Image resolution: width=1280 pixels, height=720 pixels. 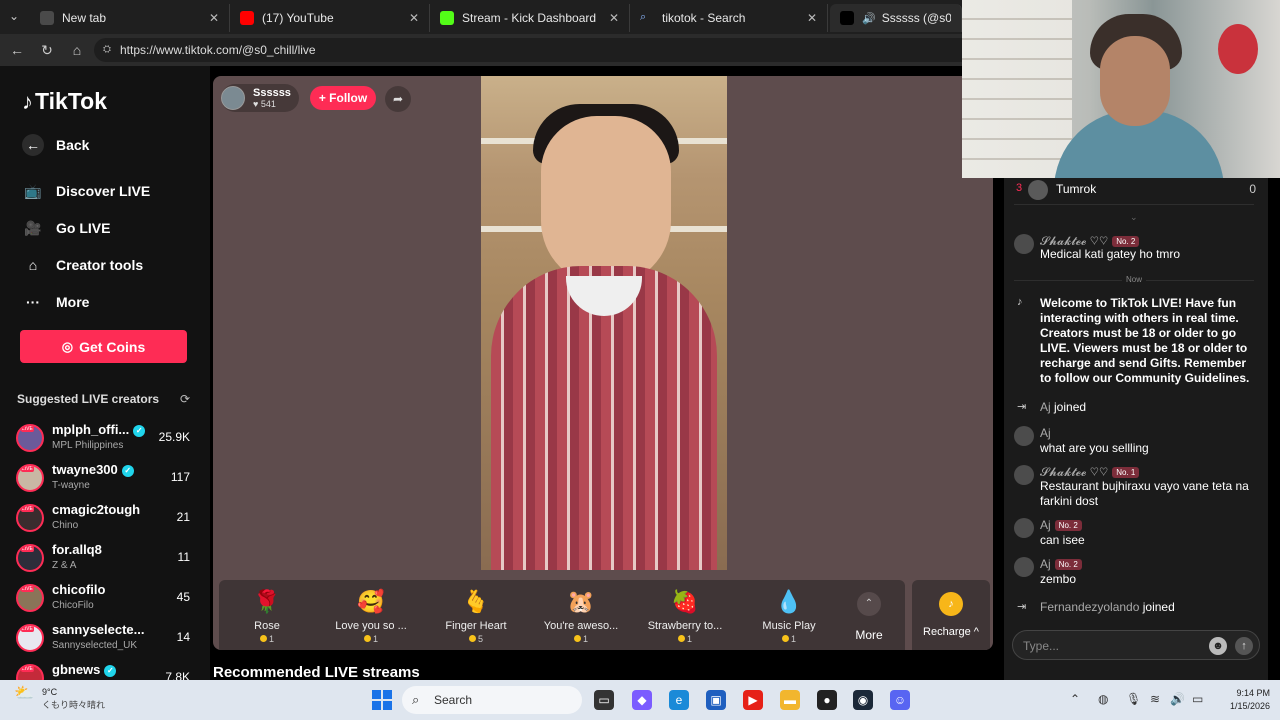 What do you see at coordinates (863, 700) in the screenshot?
I see `steam-icon: ◉` at bounding box center [863, 700].